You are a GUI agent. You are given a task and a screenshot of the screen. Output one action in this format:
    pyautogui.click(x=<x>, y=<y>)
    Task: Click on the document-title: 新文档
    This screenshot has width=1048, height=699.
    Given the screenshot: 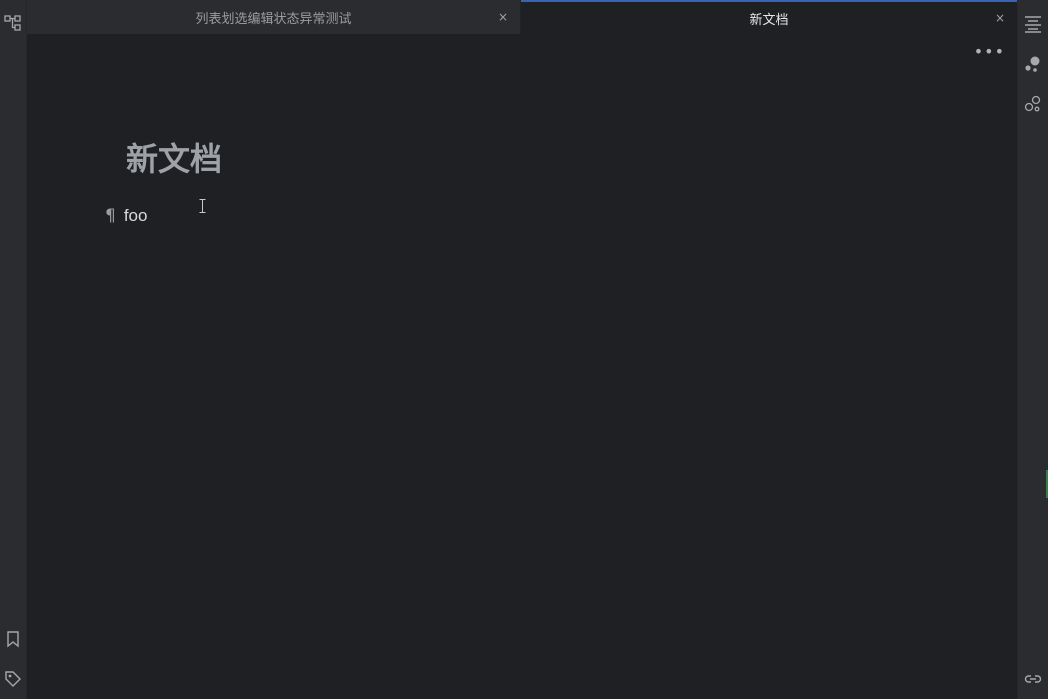 What is the action you would take?
    pyautogui.click(x=174, y=157)
    